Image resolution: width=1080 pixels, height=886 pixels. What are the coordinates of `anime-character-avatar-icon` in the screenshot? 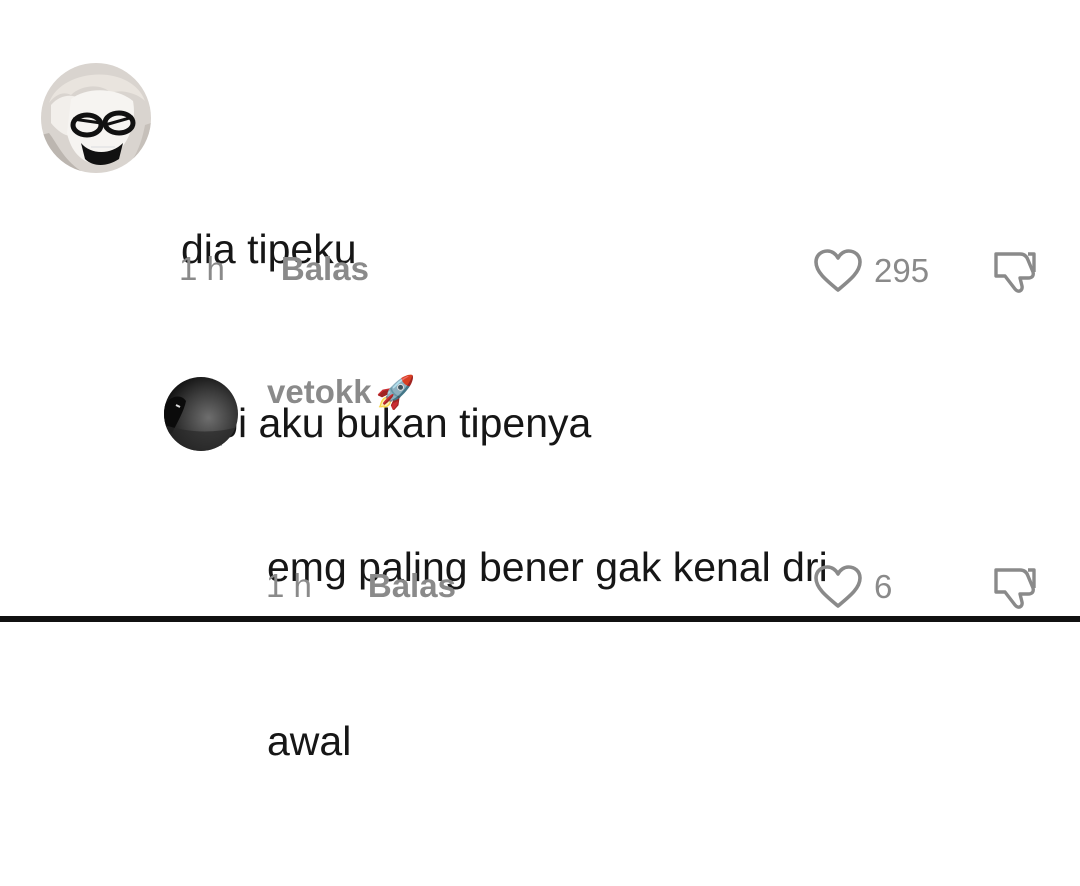 It's located at (96, 118).